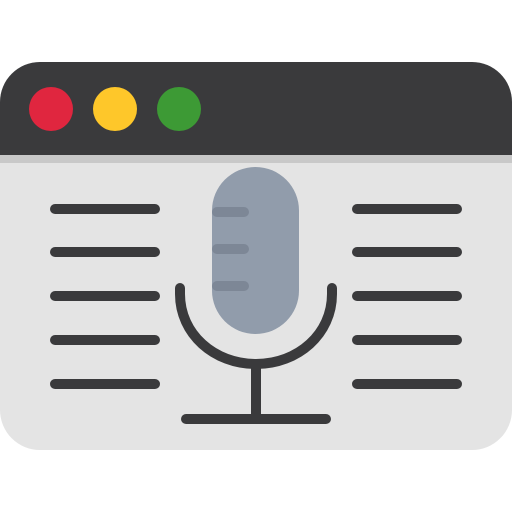  I want to click on left-text-lines-icon, so click(105, 296).